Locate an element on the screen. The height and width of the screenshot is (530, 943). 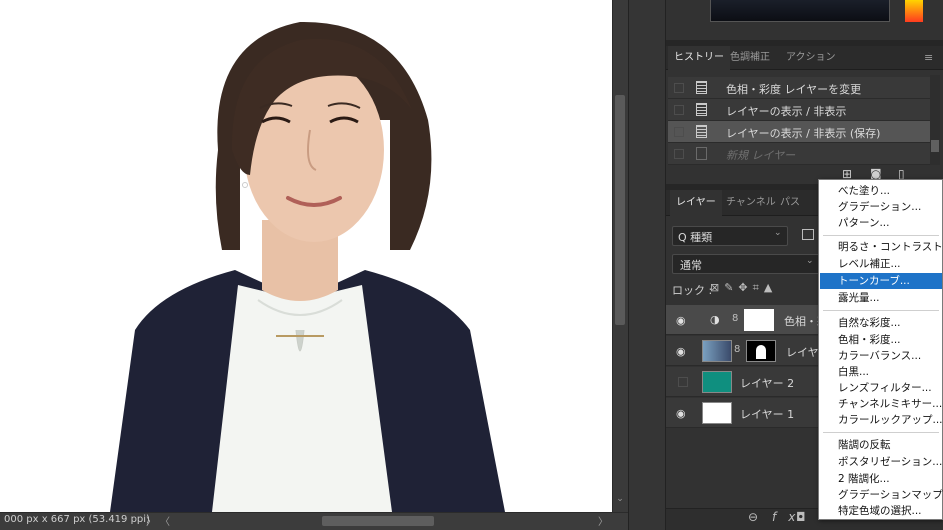
adjustment-layer-icon: ◑ is located at coordinates (715, 319).